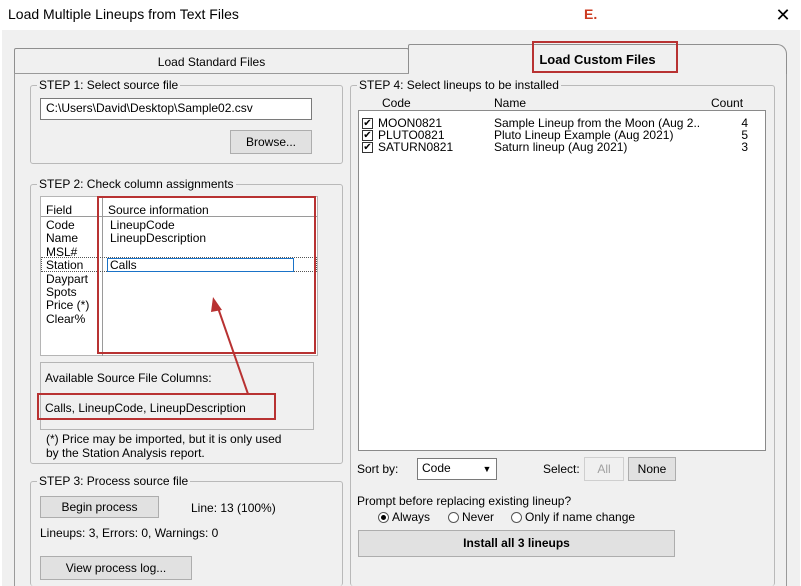 The height and width of the screenshot is (586, 801). Describe the element at coordinates (727, 103) in the screenshot. I see `lineups-header-count: Count` at that location.